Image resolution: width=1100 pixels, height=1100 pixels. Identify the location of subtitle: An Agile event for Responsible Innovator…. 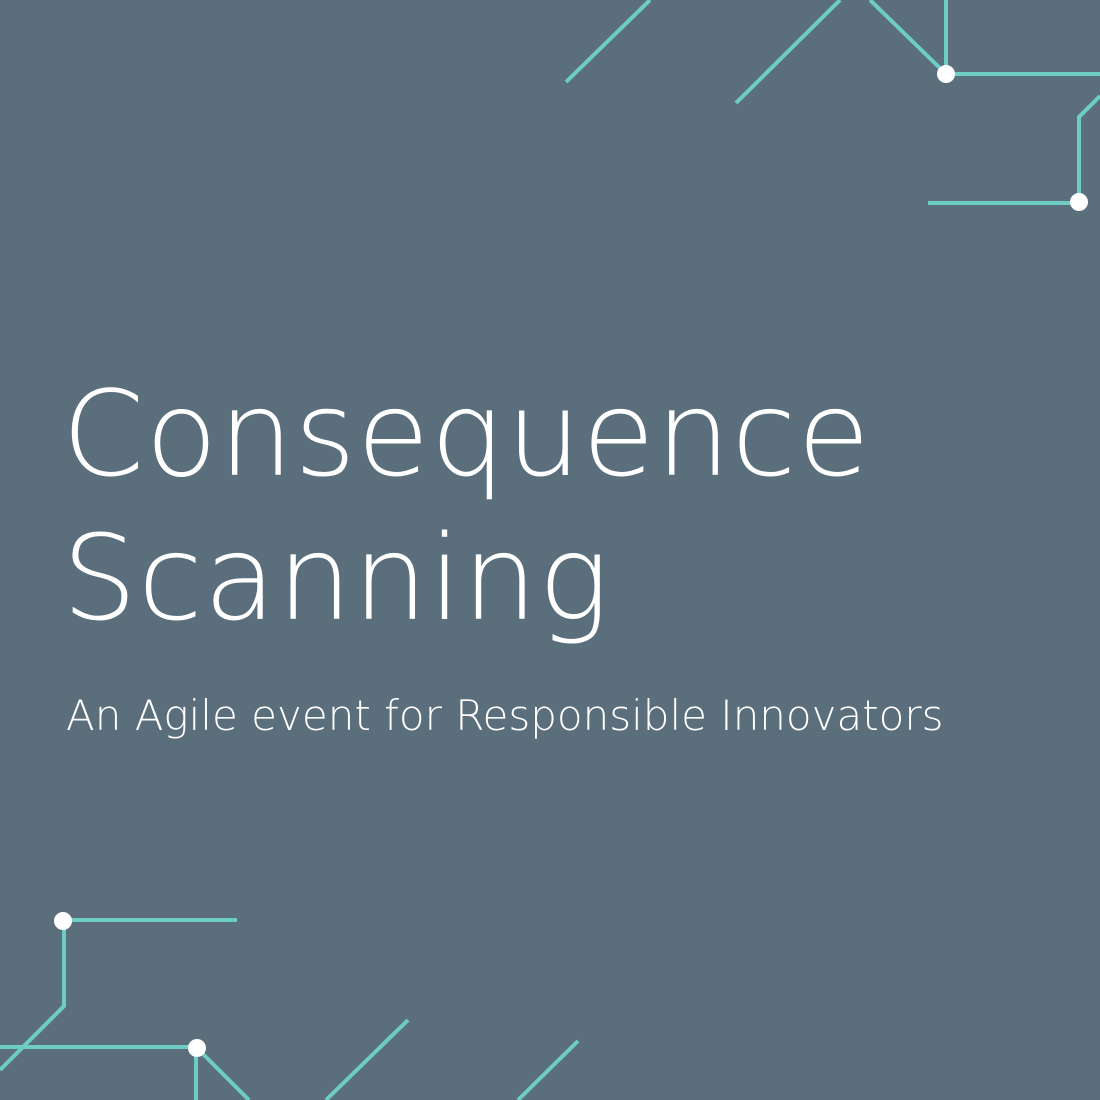
(505, 715).